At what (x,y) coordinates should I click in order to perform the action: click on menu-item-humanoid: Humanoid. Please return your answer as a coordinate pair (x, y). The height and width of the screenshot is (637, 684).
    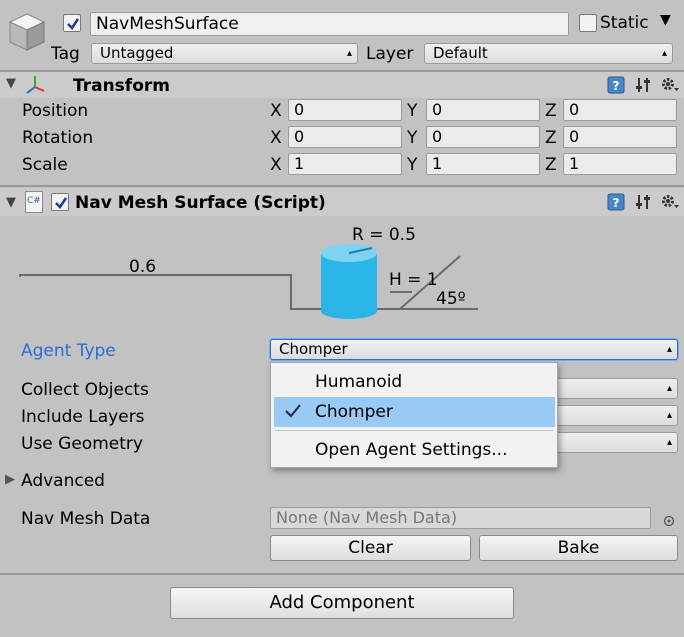
    Looking at the image, I should click on (414, 382).